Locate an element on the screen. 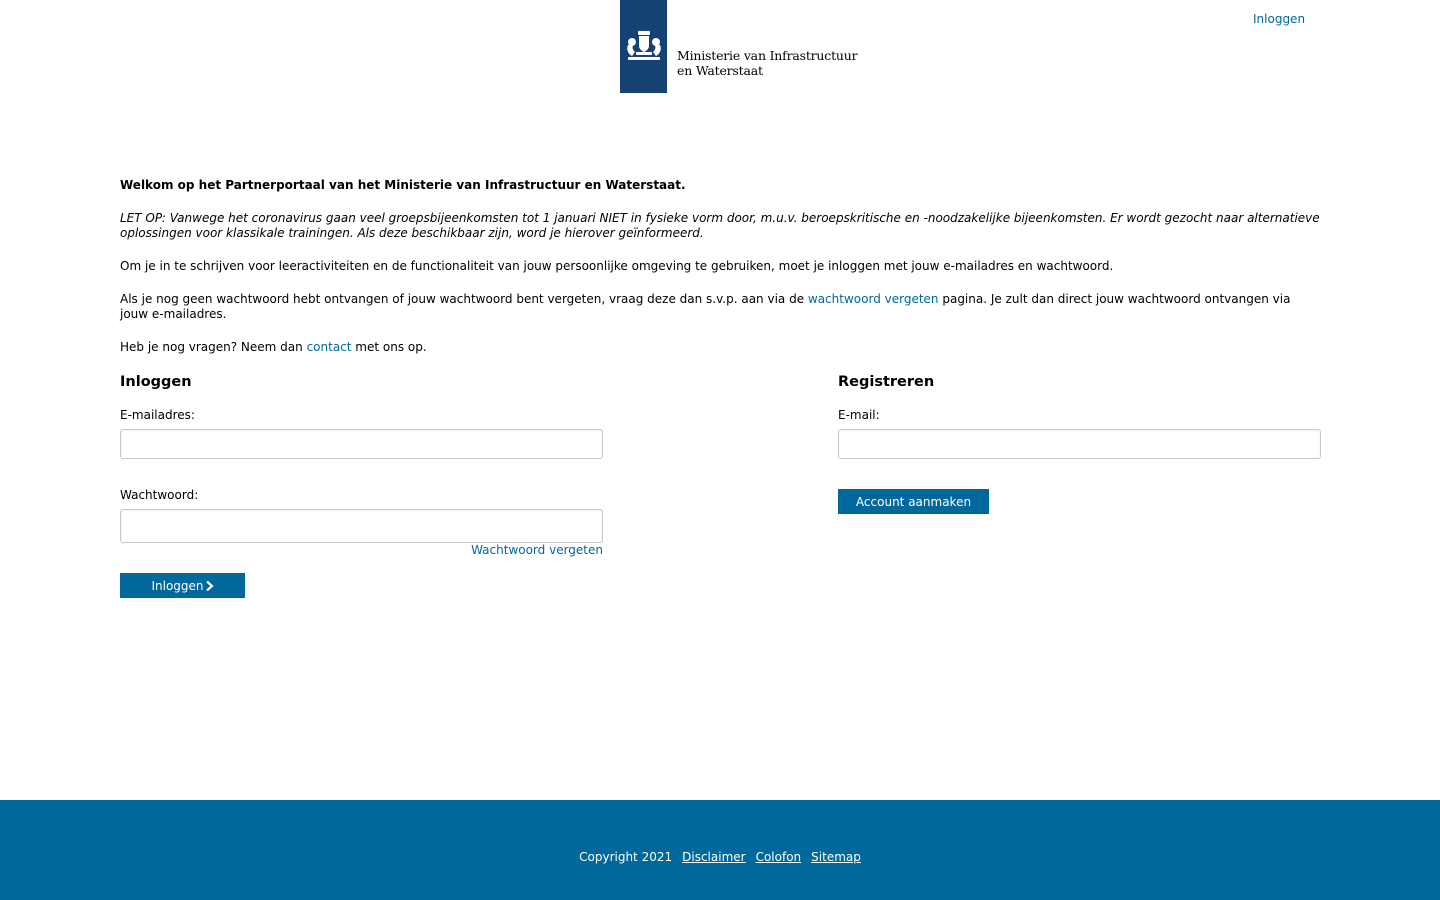 Image resolution: width=1440 pixels, height=900 pixels. footer-link-colofon: Colofon is located at coordinates (779, 857).